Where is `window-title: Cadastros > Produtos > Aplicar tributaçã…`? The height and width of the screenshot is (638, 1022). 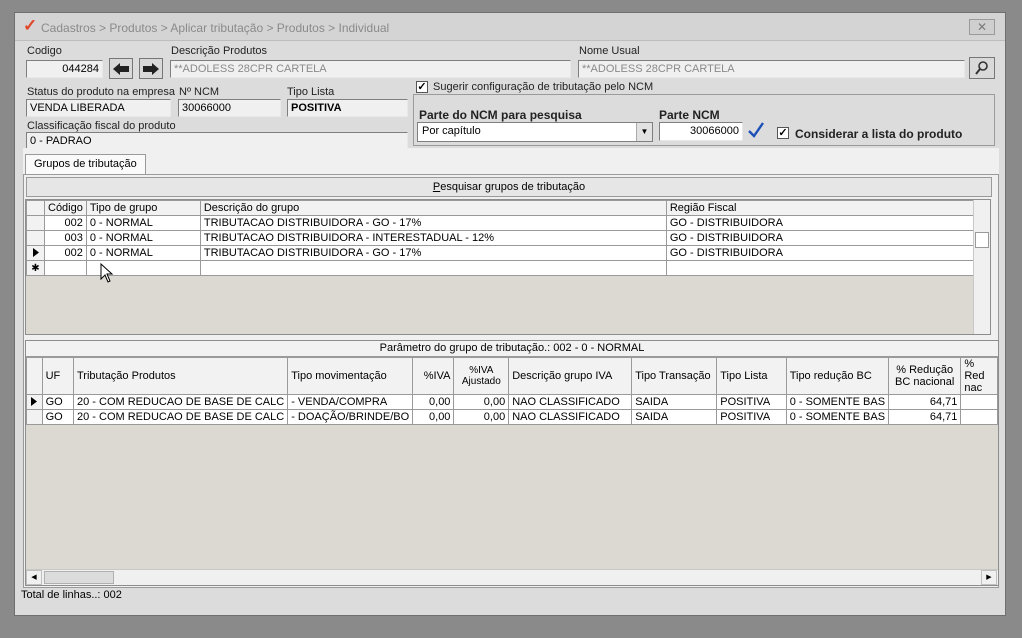 window-title: Cadastros > Produtos > Aplicar tributaçã… is located at coordinates (215, 28).